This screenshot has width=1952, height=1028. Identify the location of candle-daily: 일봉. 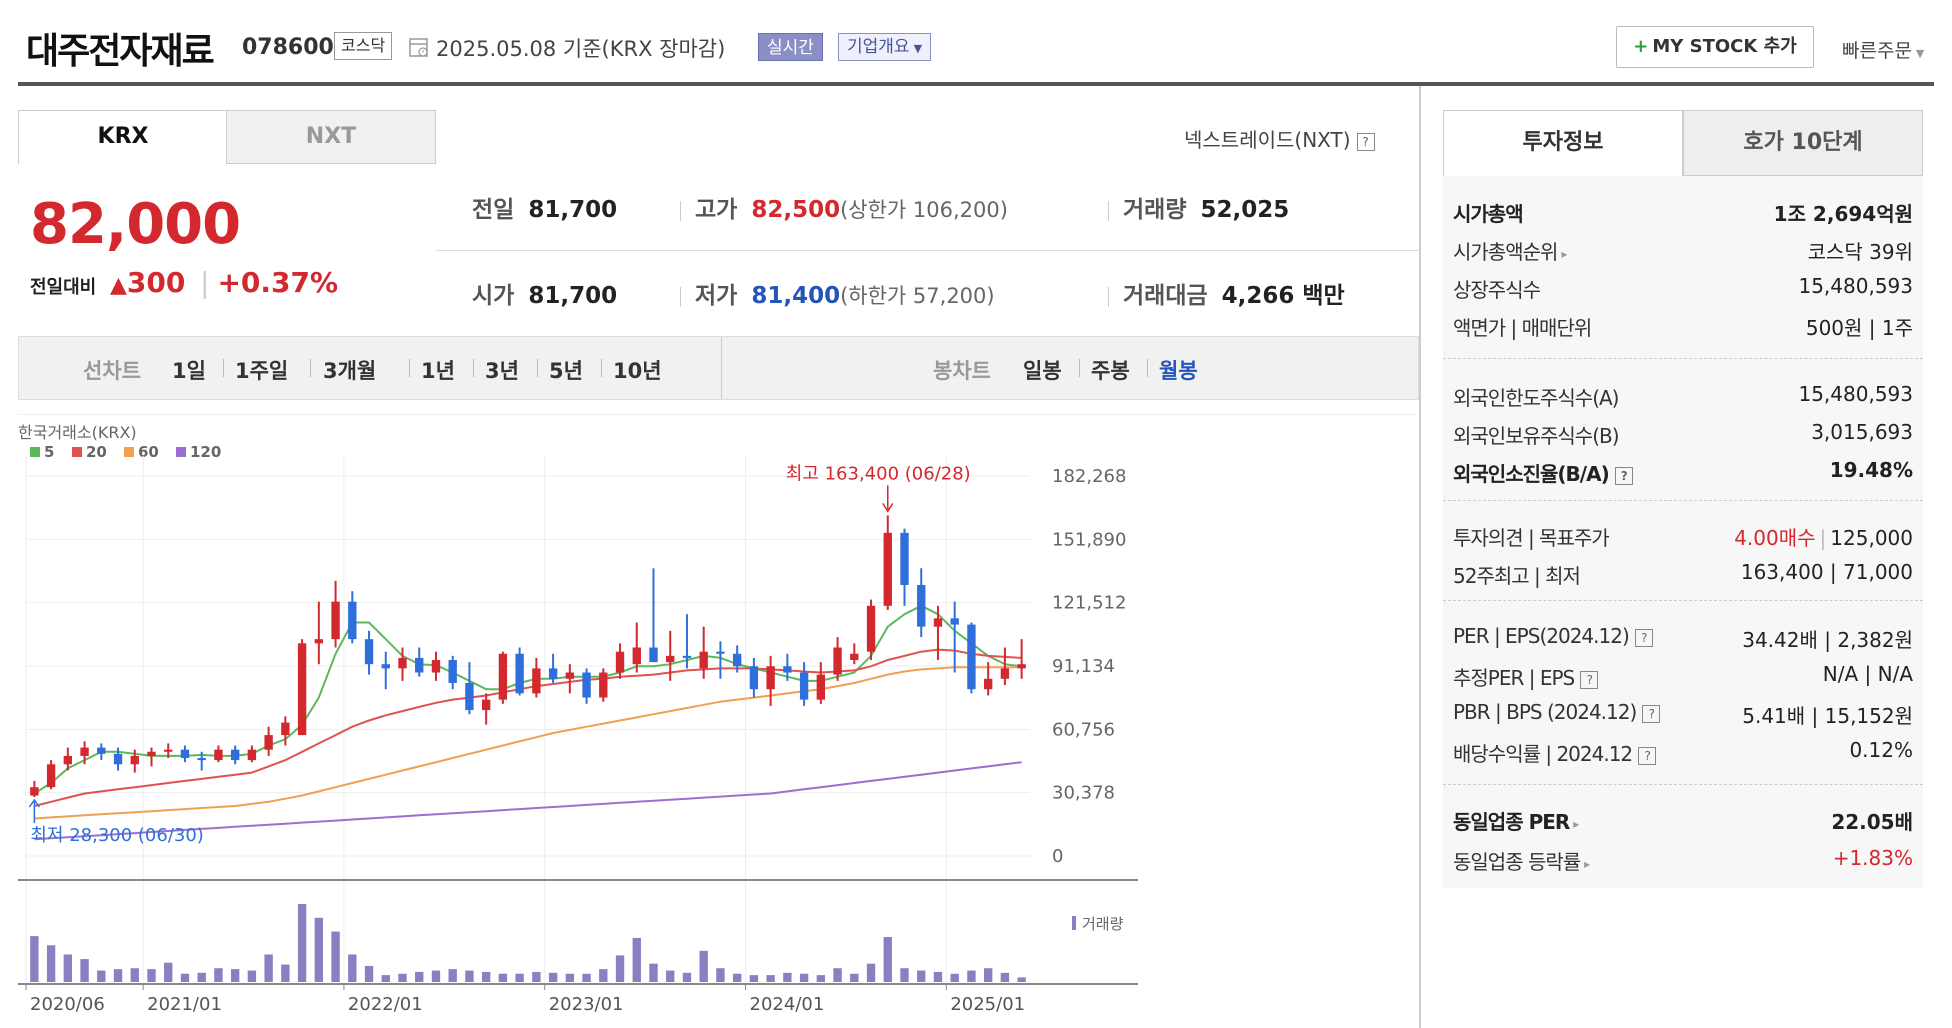
(1042, 370).